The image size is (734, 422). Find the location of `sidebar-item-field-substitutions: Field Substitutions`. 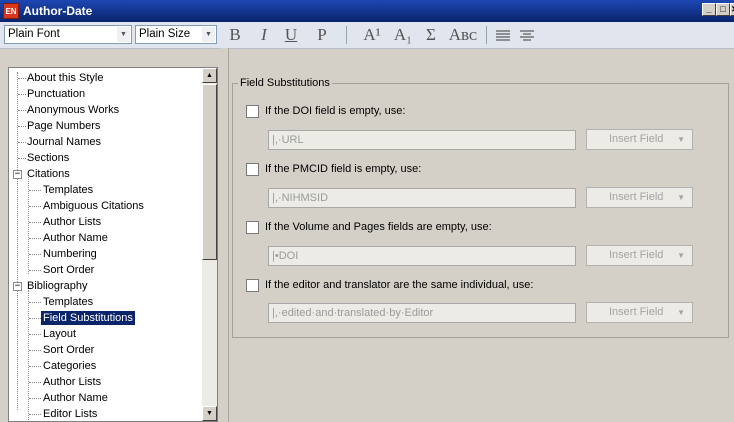

sidebar-item-field-substitutions: Field Substitutions is located at coordinates (88, 318).